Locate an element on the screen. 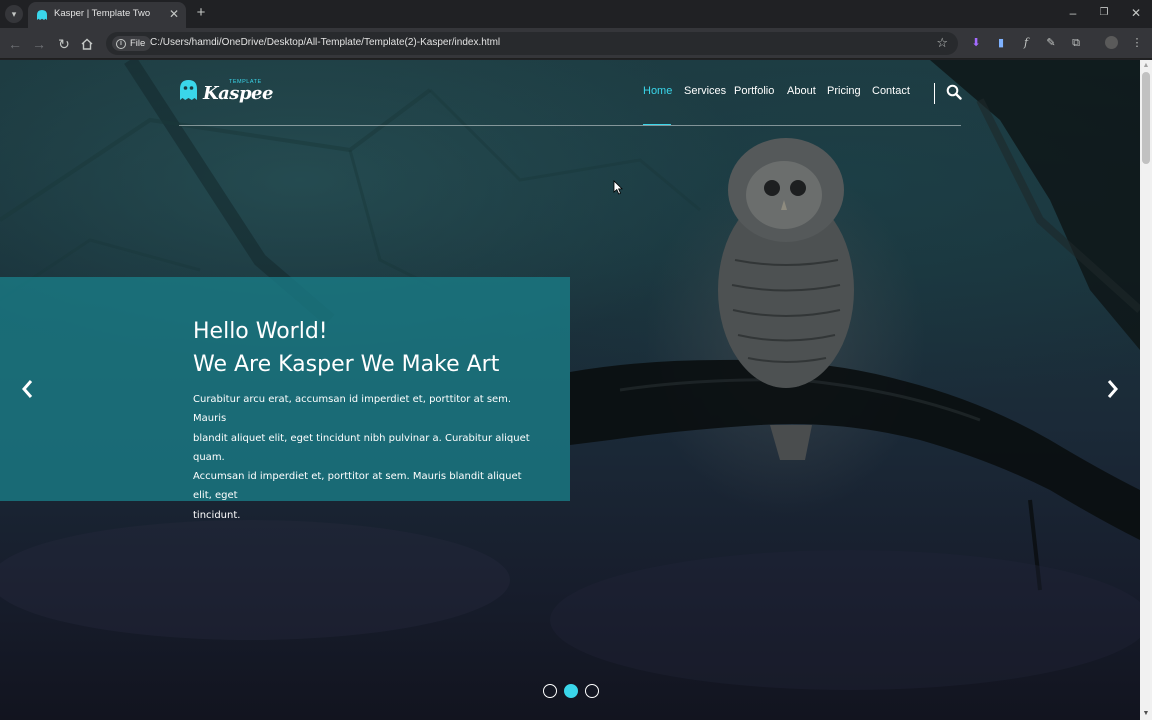  mouse-cursor-icon is located at coordinates (618, 187).